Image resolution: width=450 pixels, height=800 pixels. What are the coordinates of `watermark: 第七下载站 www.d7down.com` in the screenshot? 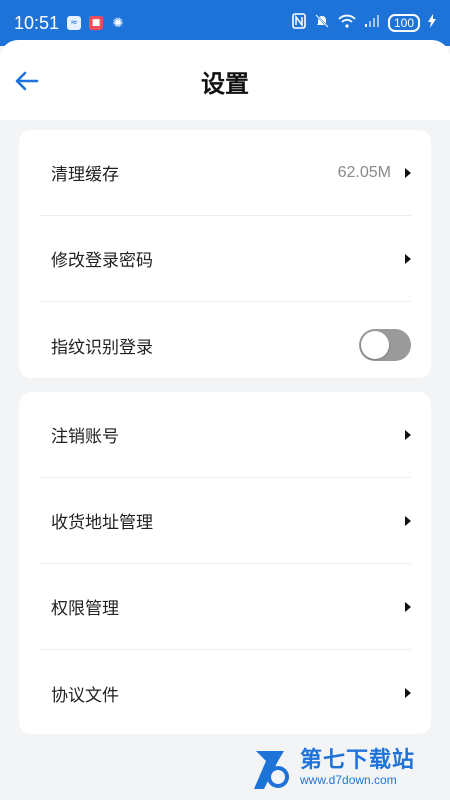 It's located at (345, 769).